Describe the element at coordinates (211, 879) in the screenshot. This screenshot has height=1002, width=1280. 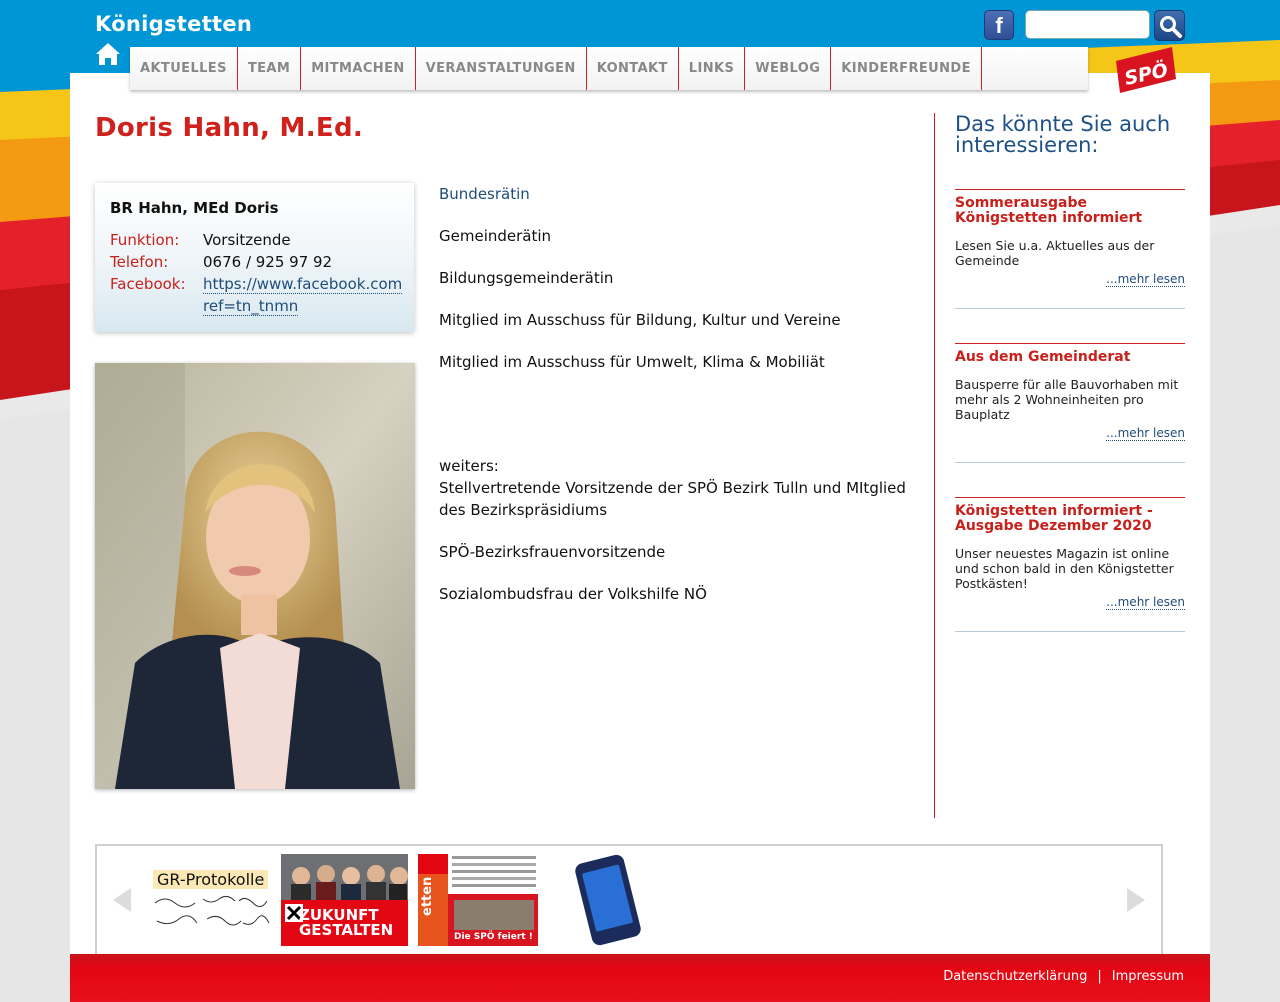
I see `gr-protokolle-label: GR-Protokolle` at that location.